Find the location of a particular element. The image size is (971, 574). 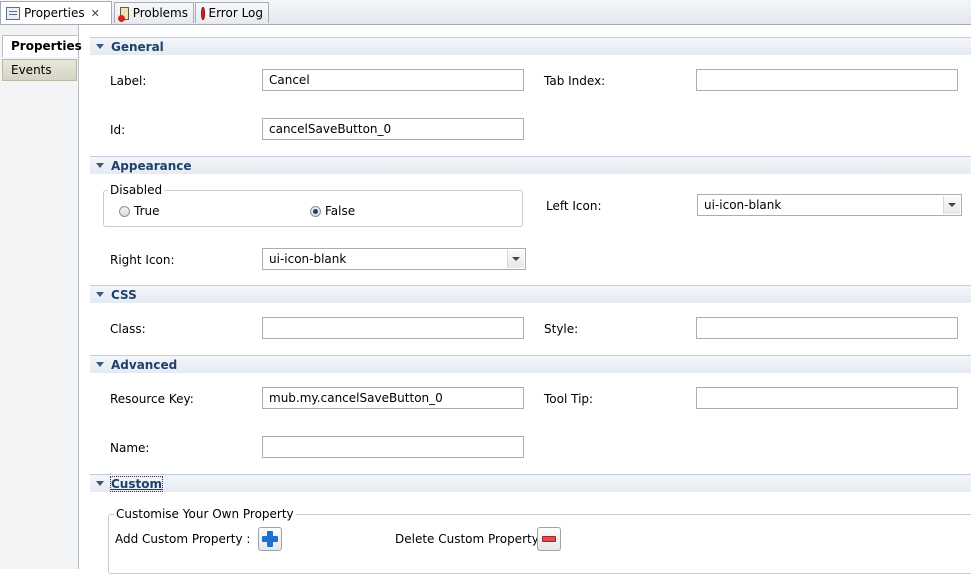

tab-problems: Problems is located at coordinates (154, 12).